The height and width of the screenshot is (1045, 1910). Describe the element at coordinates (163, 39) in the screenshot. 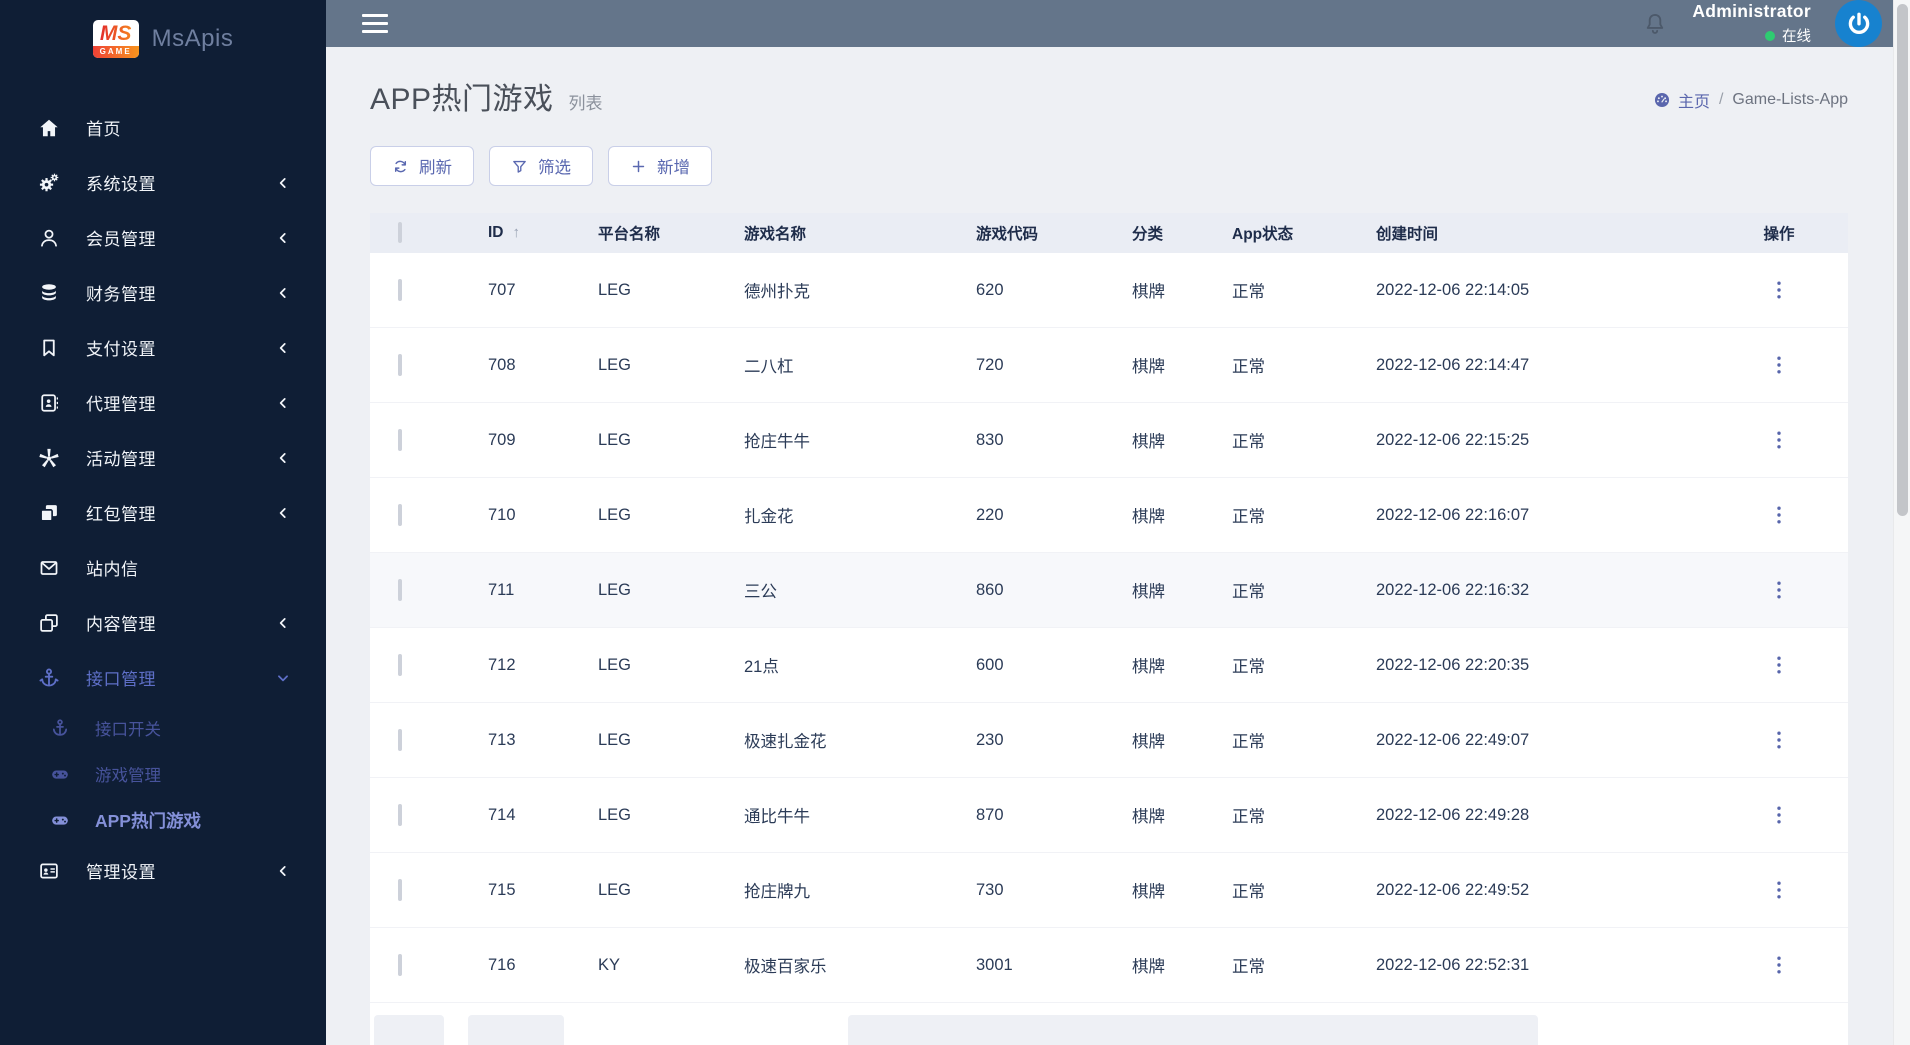

I see `brand-logo: MS GAME MsApis` at that location.